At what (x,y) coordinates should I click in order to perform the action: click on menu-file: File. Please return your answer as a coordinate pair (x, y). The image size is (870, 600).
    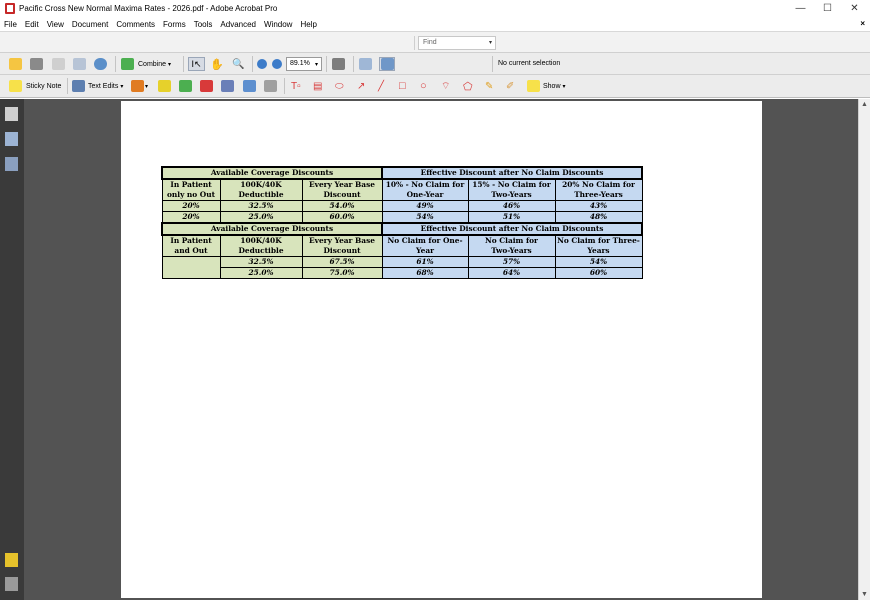
    Looking at the image, I should click on (10, 24).